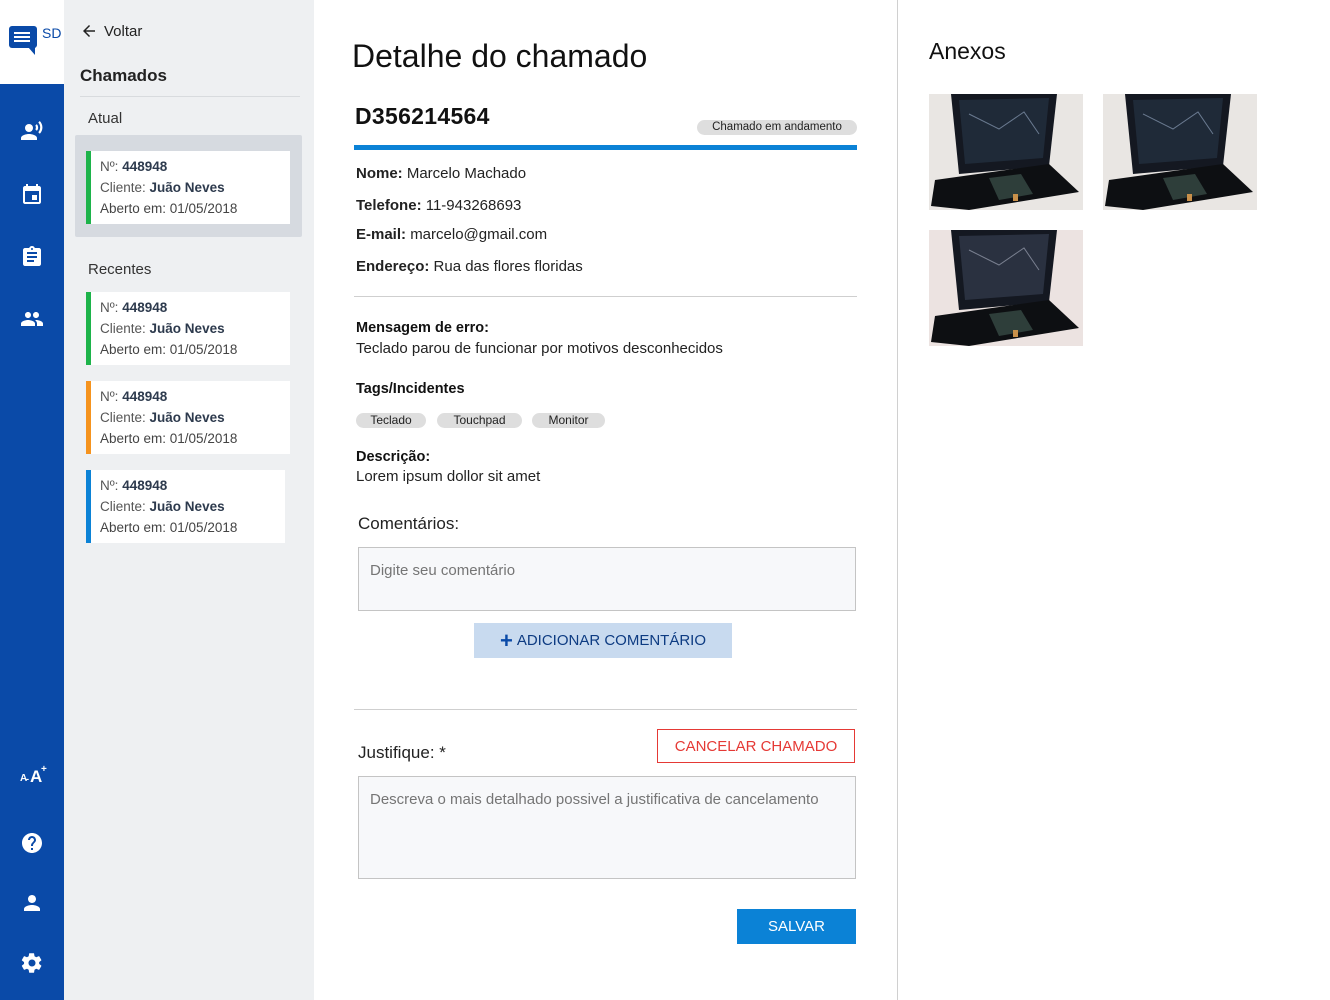 Image resolution: width=1330 pixels, height=1000 pixels. I want to click on ticket-id: D356214564, so click(422, 116).